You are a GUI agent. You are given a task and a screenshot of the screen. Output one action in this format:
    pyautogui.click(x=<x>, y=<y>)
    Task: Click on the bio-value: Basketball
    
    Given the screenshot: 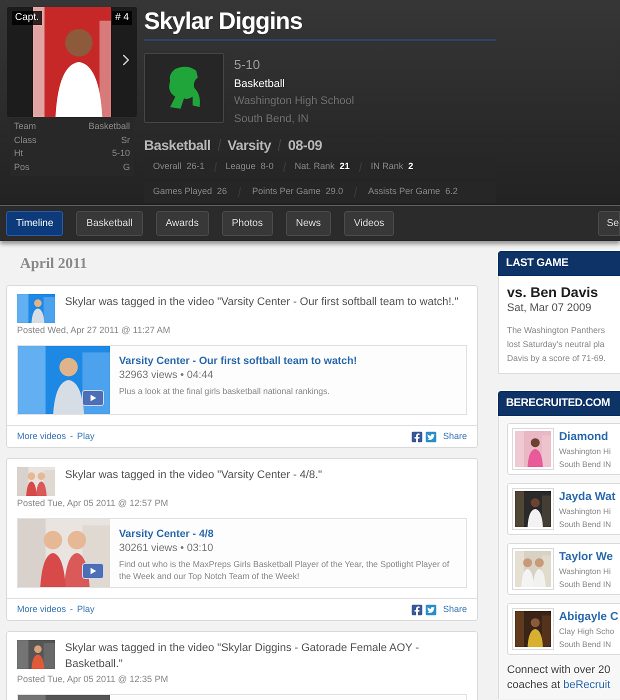 What is the action you would take?
    pyautogui.click(x=109, y=126)
    